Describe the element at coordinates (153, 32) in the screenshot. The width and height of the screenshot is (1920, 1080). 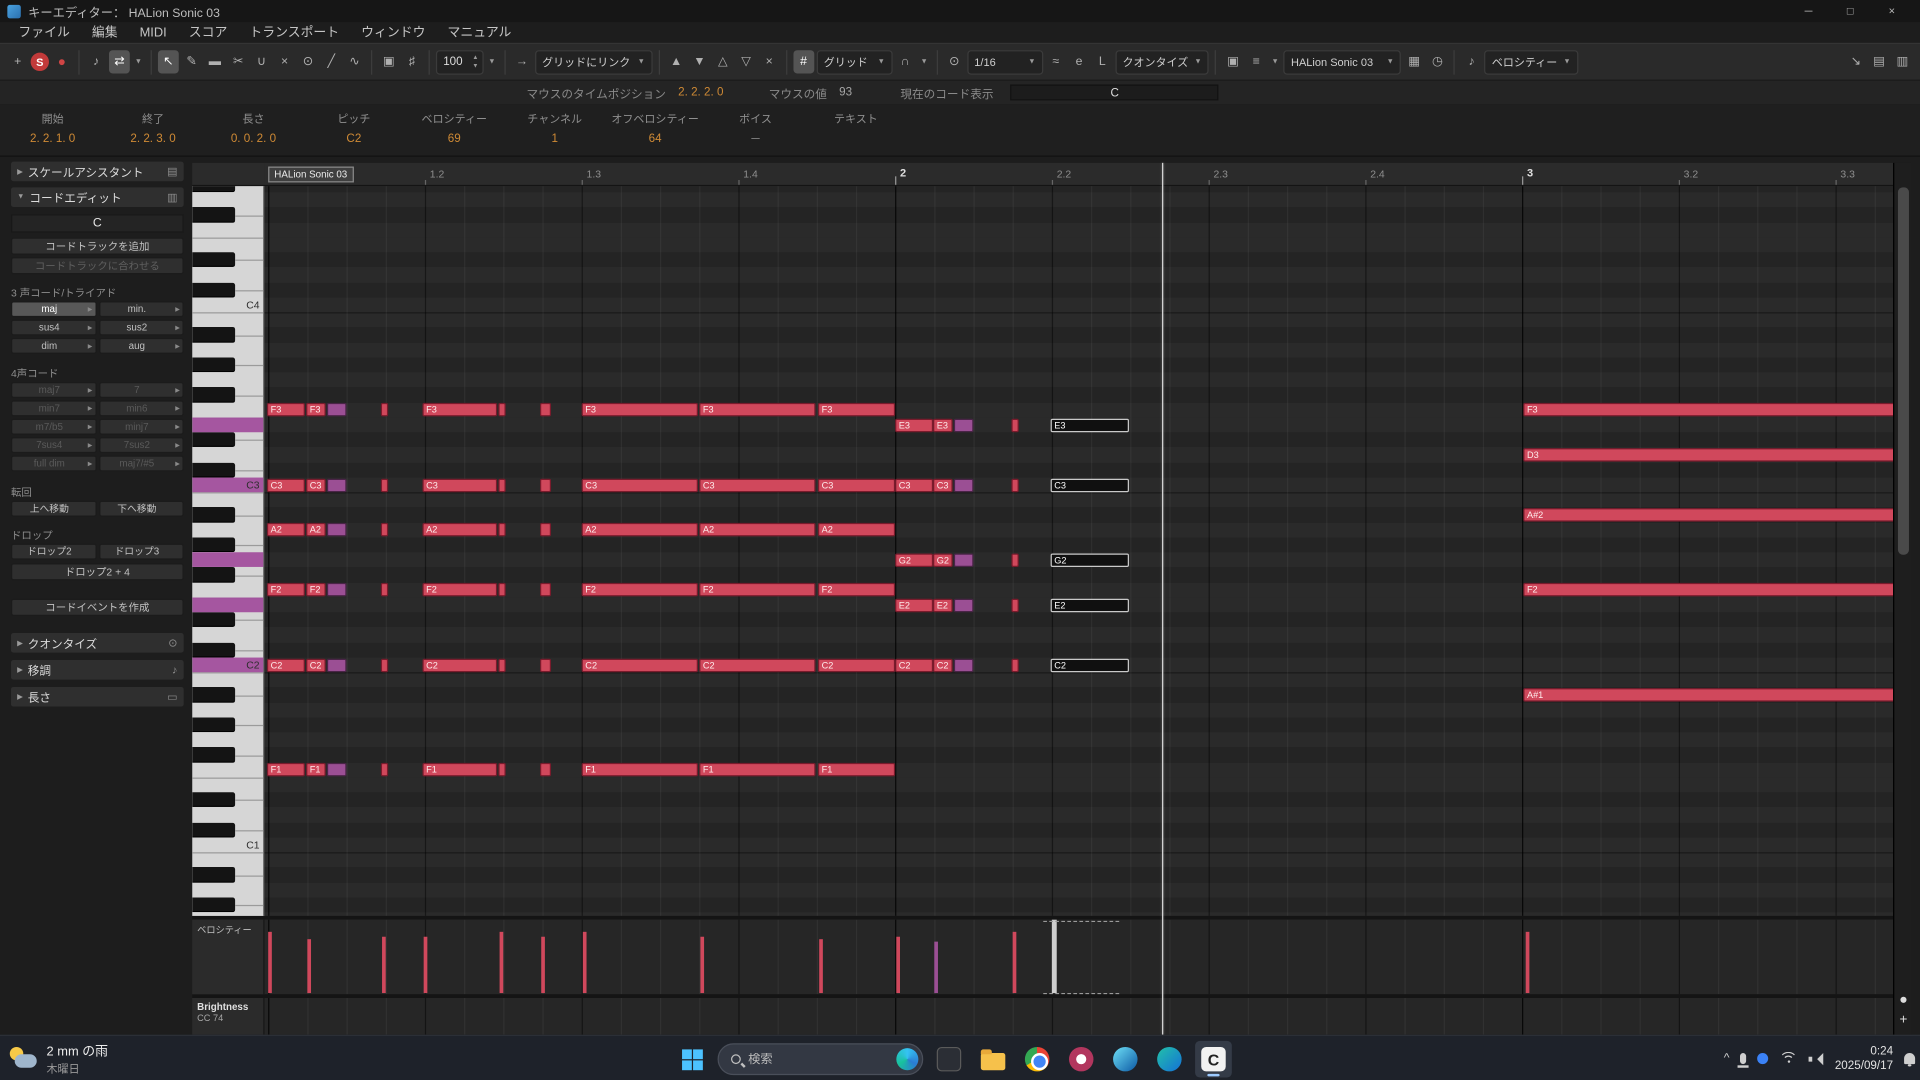
I see `menu-item: MIDI` at that location.